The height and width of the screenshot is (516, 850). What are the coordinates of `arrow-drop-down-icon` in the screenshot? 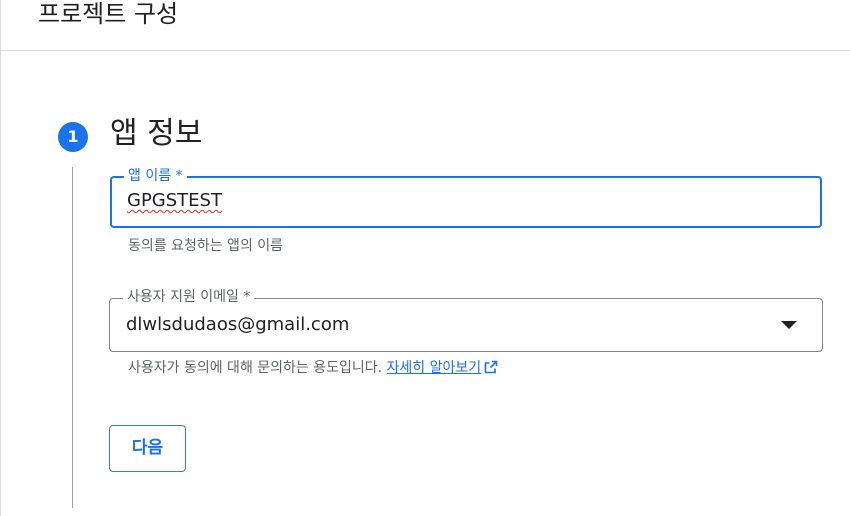 It's located at (789, 325).